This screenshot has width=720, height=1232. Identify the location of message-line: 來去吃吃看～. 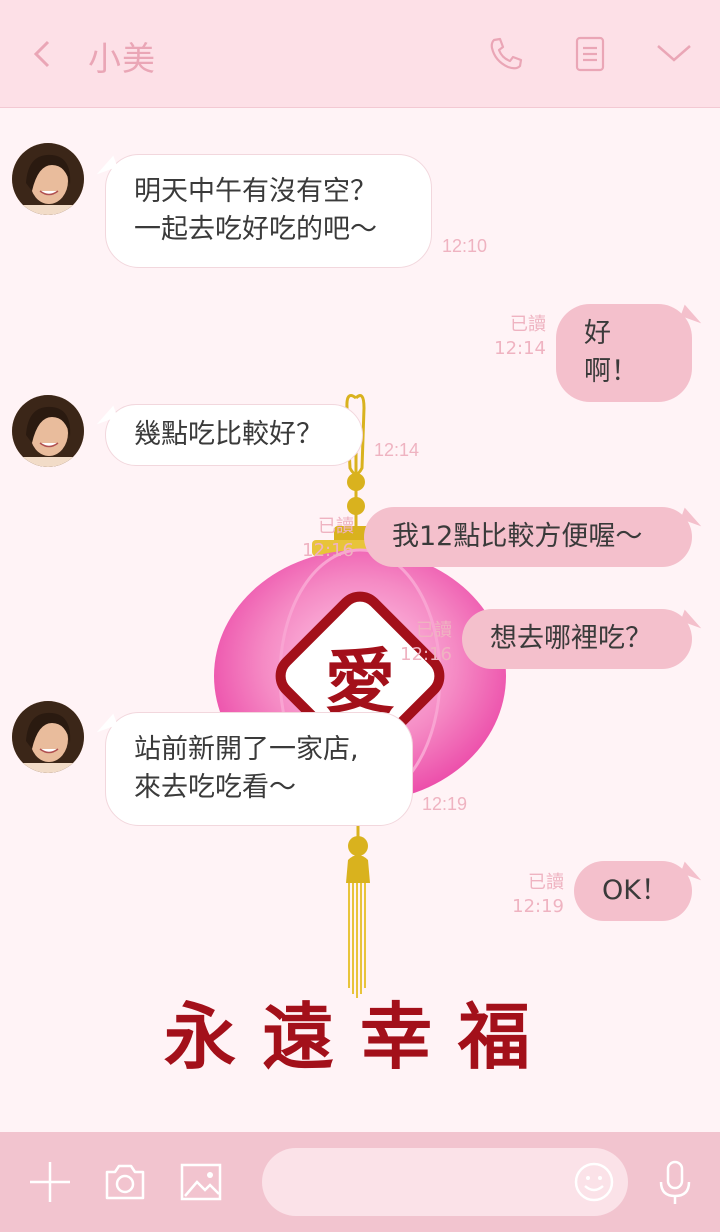
(215, 787).